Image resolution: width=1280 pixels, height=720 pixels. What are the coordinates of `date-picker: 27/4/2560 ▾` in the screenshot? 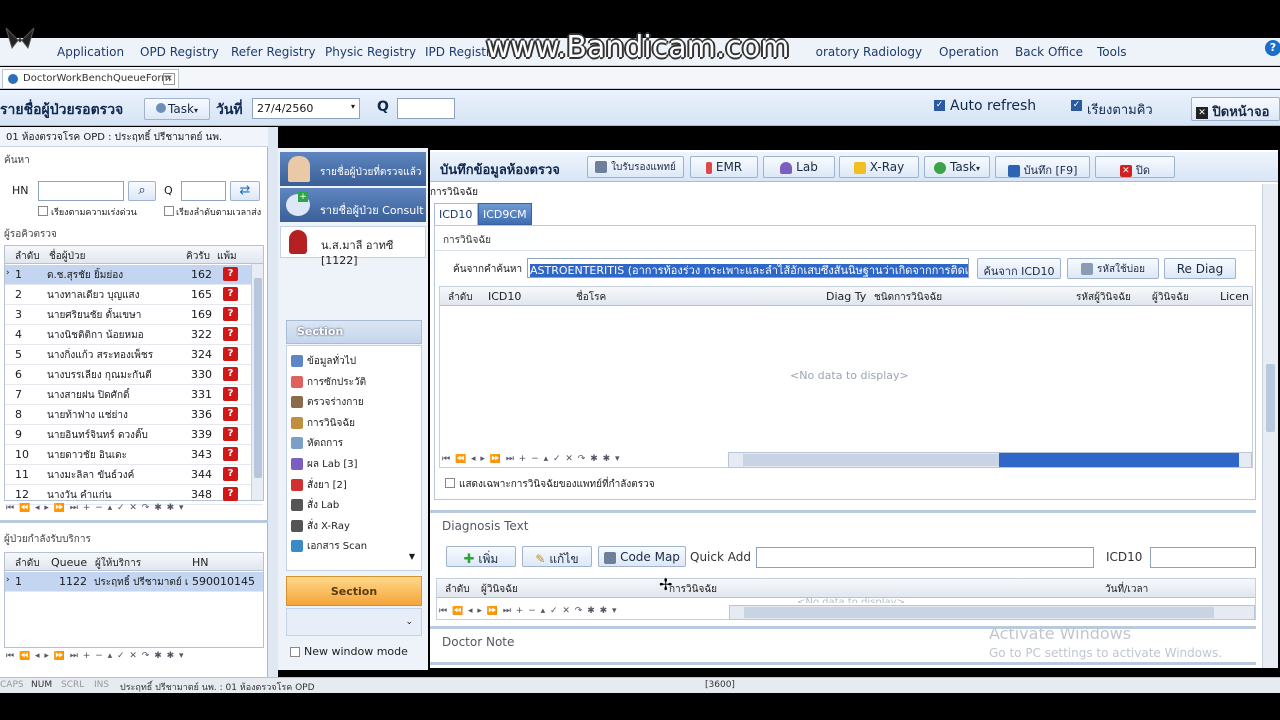 It's located at (306, 108).